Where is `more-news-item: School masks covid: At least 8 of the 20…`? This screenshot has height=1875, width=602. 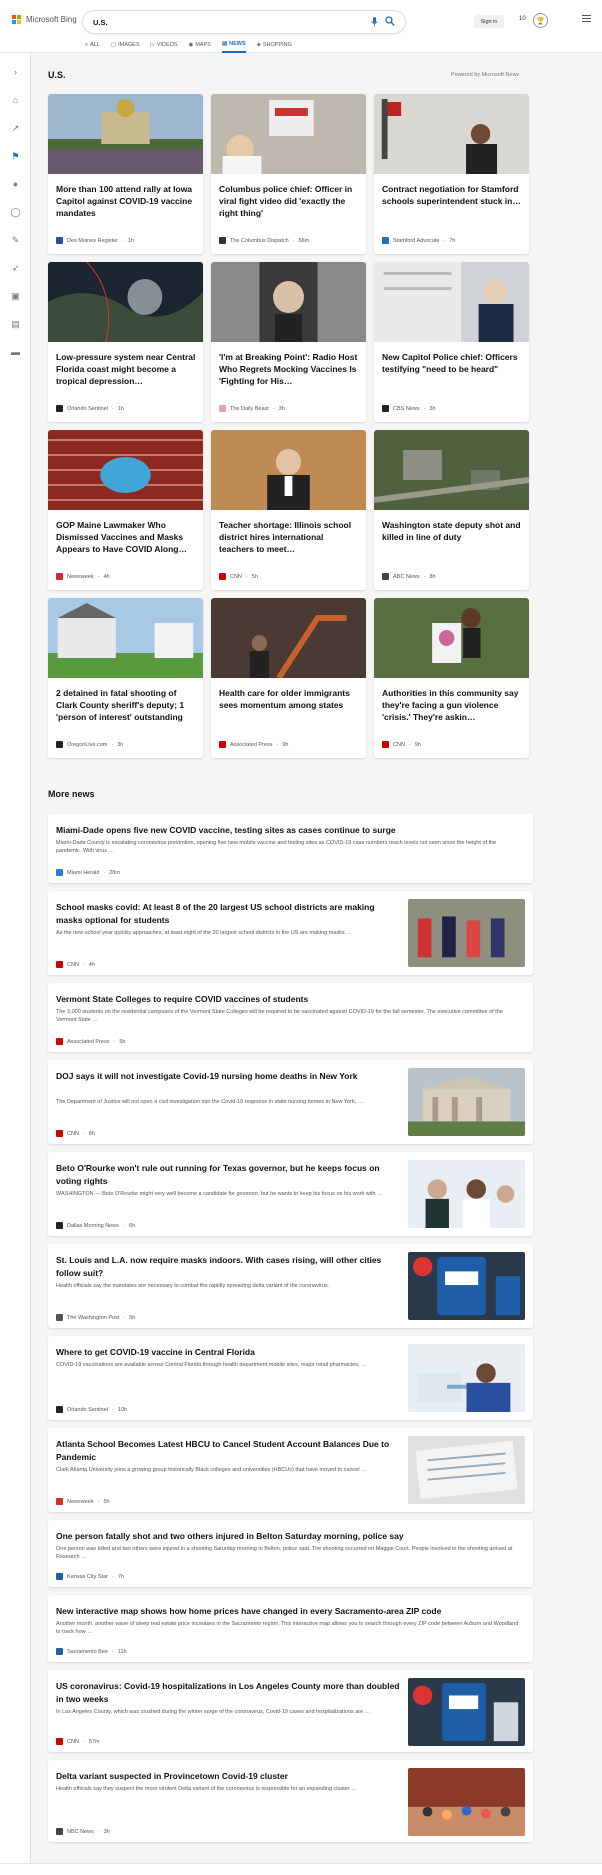
more-news-item: School masks covid: At least 8 of the 20… is located at coordinates (290, 933).